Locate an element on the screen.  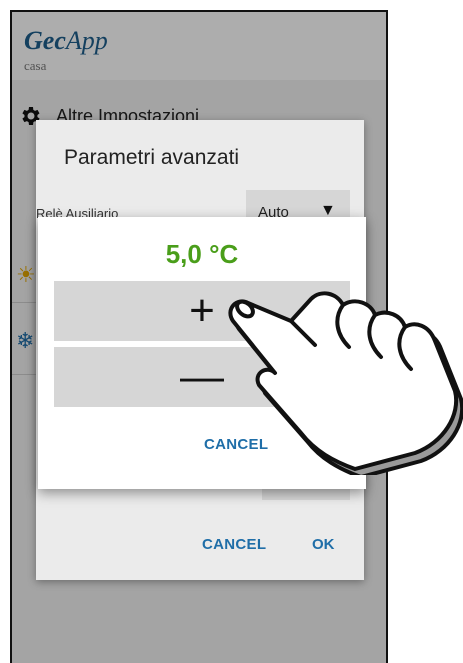
pointing-hand-icon is located at coordinates (345, 383).